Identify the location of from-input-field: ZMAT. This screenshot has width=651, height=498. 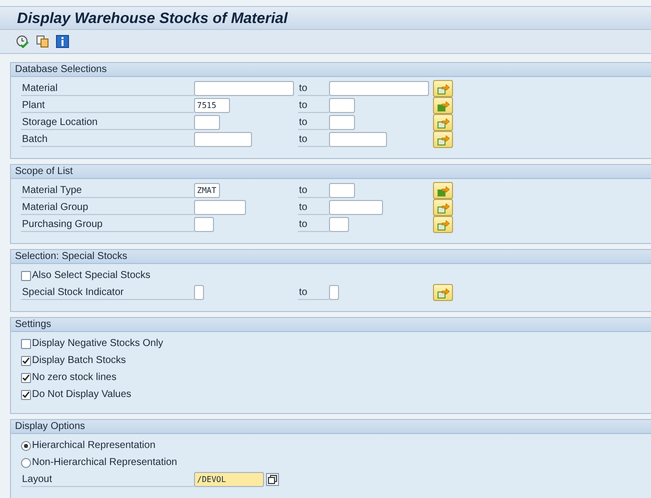
(207, 190).